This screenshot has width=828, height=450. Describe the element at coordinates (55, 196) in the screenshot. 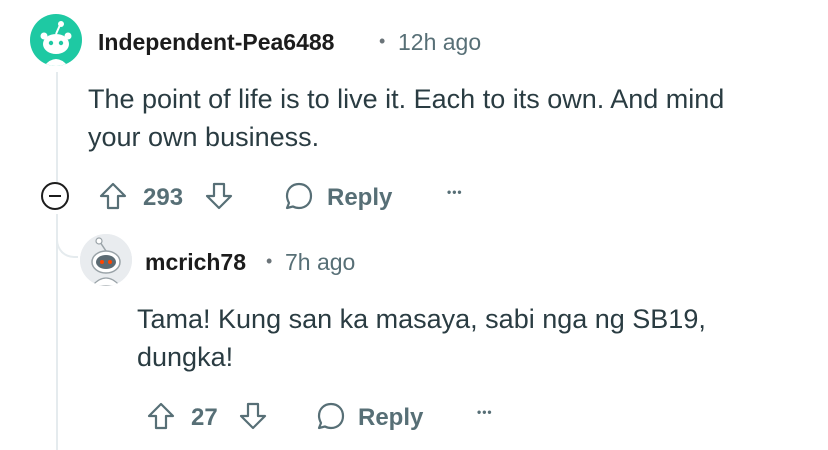

I see `collapse-icon` at that location.